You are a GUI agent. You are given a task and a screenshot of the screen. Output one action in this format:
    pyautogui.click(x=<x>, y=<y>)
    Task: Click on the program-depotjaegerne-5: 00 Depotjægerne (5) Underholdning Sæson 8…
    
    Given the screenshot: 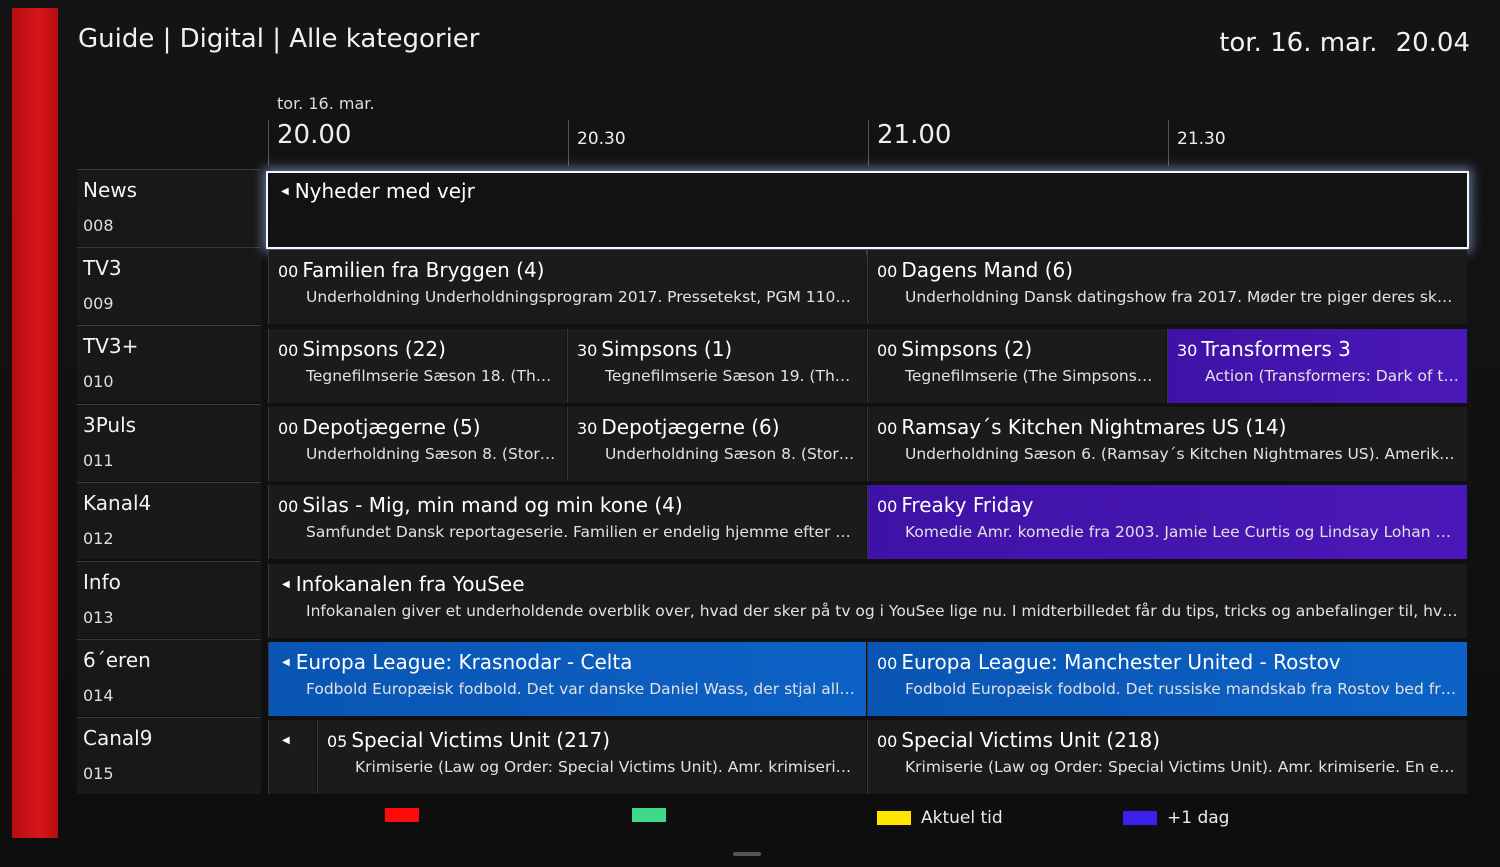 What is the action you would take?
    pyautogui.click(x=417, y=444)
    